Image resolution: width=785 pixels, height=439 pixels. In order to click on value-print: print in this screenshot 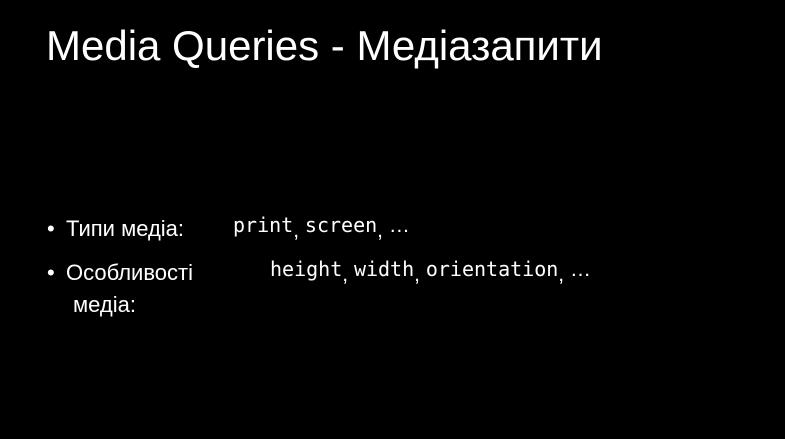, I will do `click(263, 225)`.